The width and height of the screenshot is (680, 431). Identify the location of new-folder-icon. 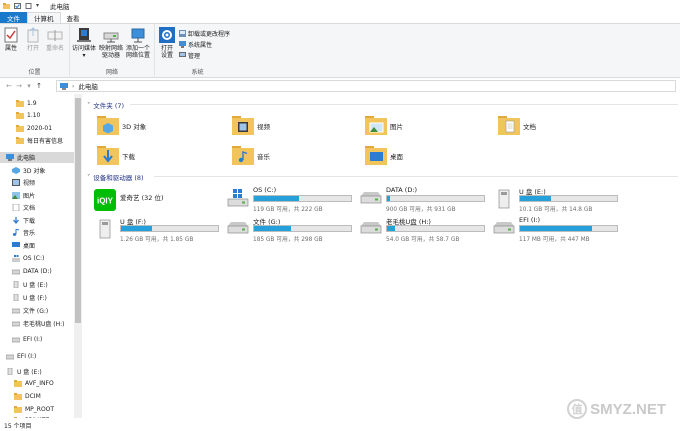
(28, 6).